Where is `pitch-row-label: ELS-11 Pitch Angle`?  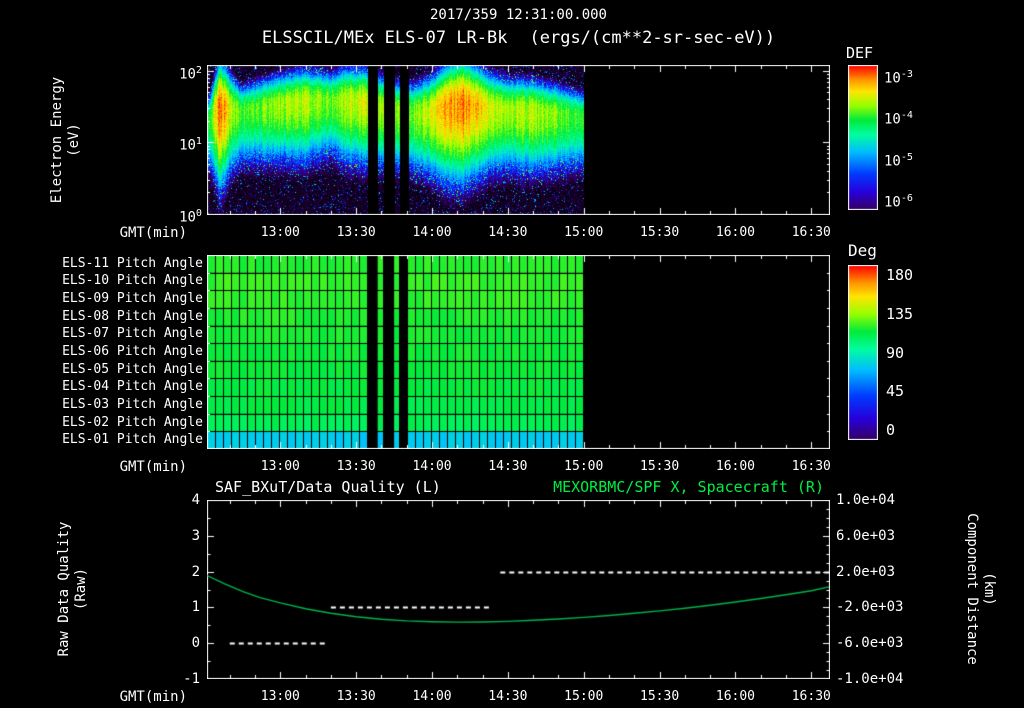 pitch-row-label: ELS-11 Pitch Angle is located at coordinates (132, 263).